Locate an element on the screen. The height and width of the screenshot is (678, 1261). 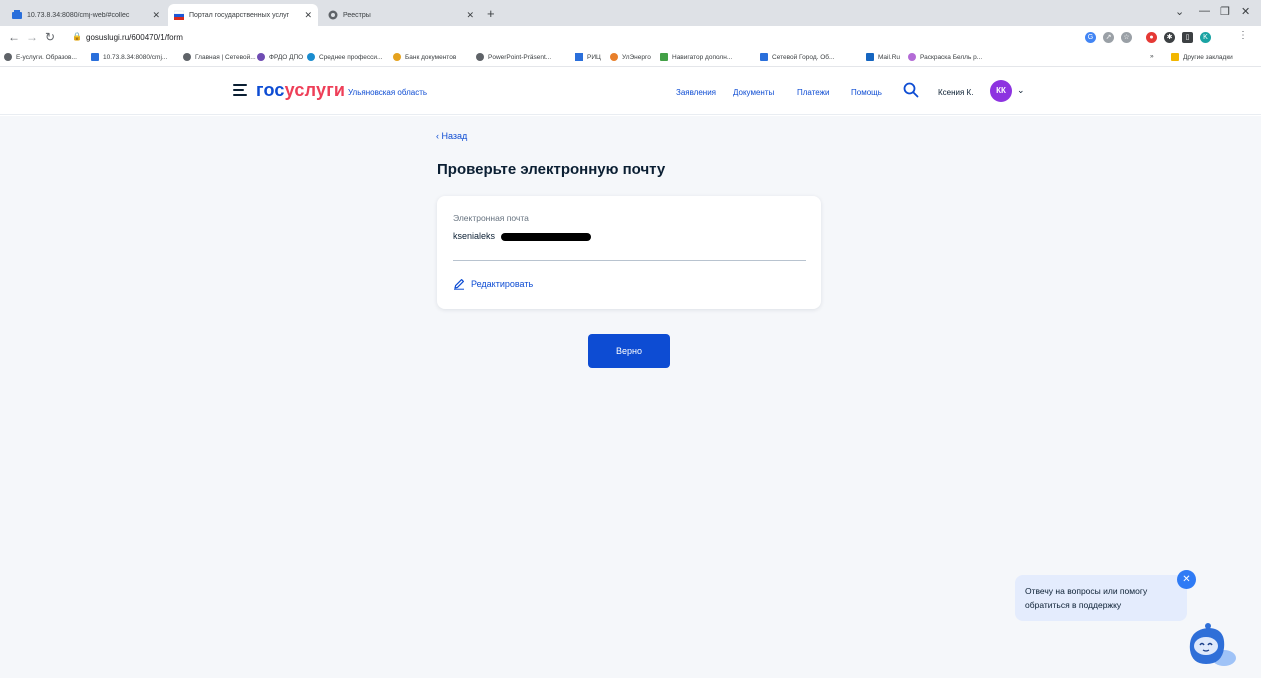
bookmark-label: Mail.Ru is located at coordinates (889, 57).